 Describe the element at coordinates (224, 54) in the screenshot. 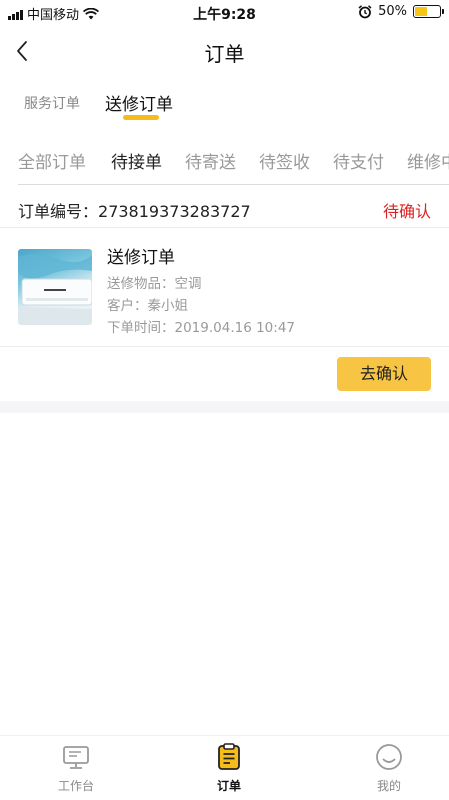

I see `page-title: 订单` at that location.